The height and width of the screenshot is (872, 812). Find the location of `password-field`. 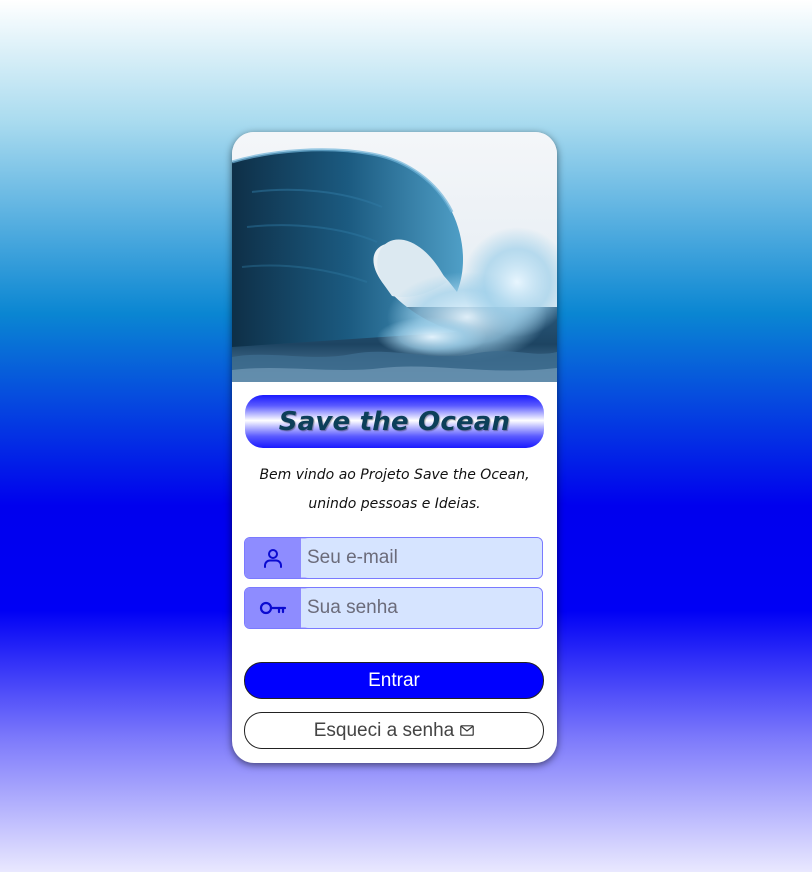

password-field is located at coordinates (393, 608).